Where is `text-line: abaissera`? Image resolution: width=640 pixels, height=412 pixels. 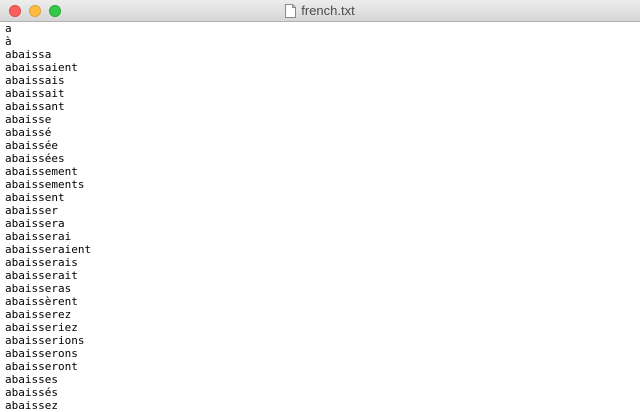 text-line: abaissera is located at coordinates (322, 223).